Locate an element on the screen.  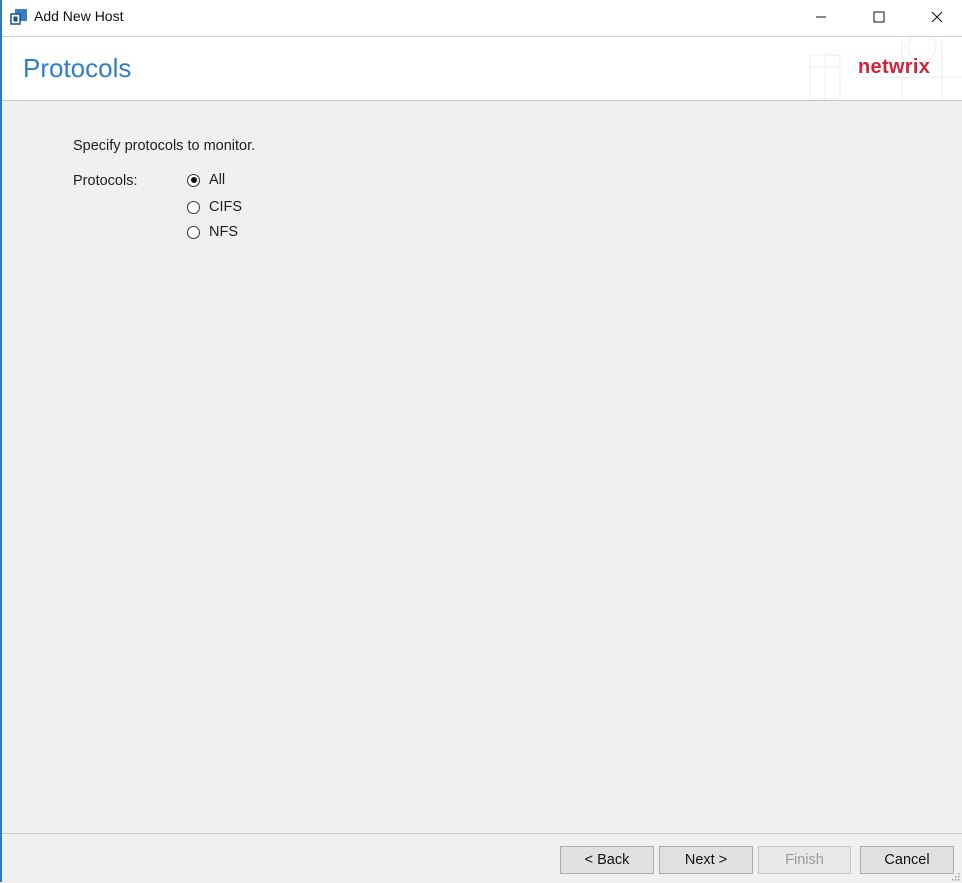
instruction-text: Specify protocols to monitor. is located at coordinates (164, 146).